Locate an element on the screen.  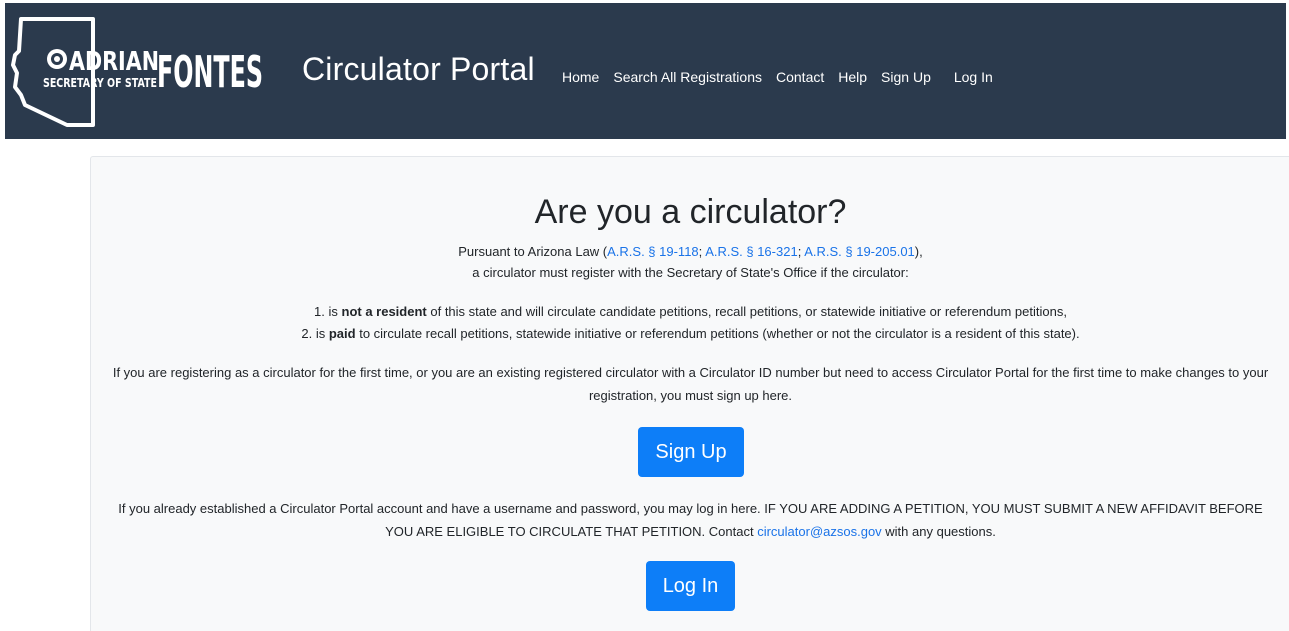
law-link-16-321: A.R.S. § 16-321 is located at coordinates (751, 251).